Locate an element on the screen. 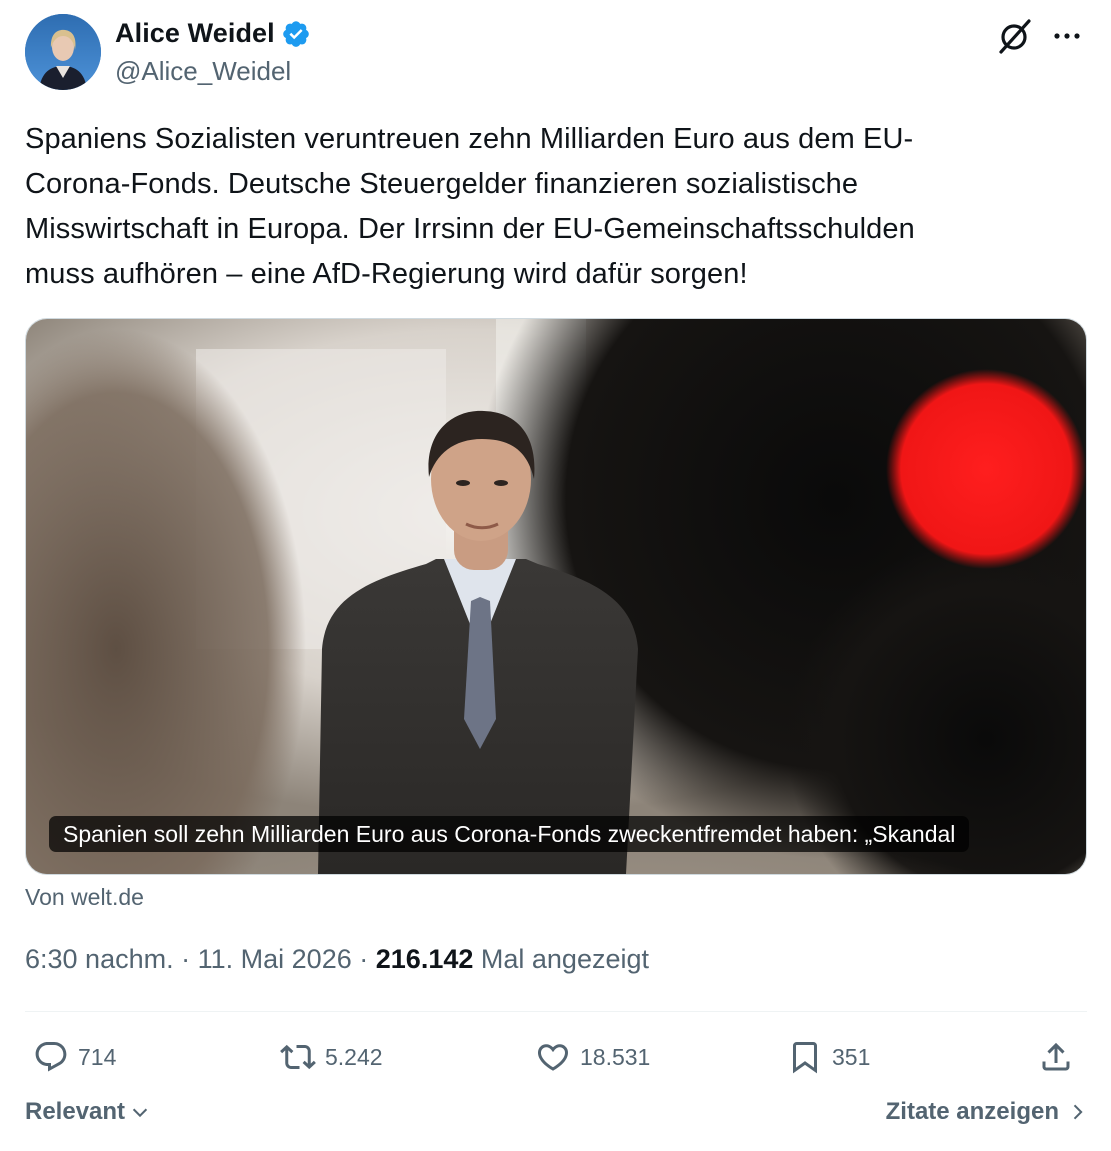  share-icon is located at coordinates (1056, 1056).